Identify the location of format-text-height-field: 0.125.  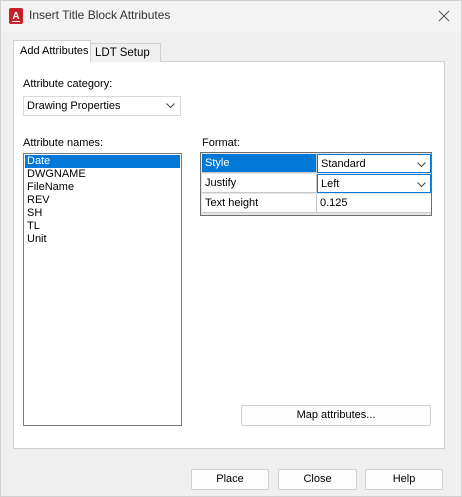
(374, 203).